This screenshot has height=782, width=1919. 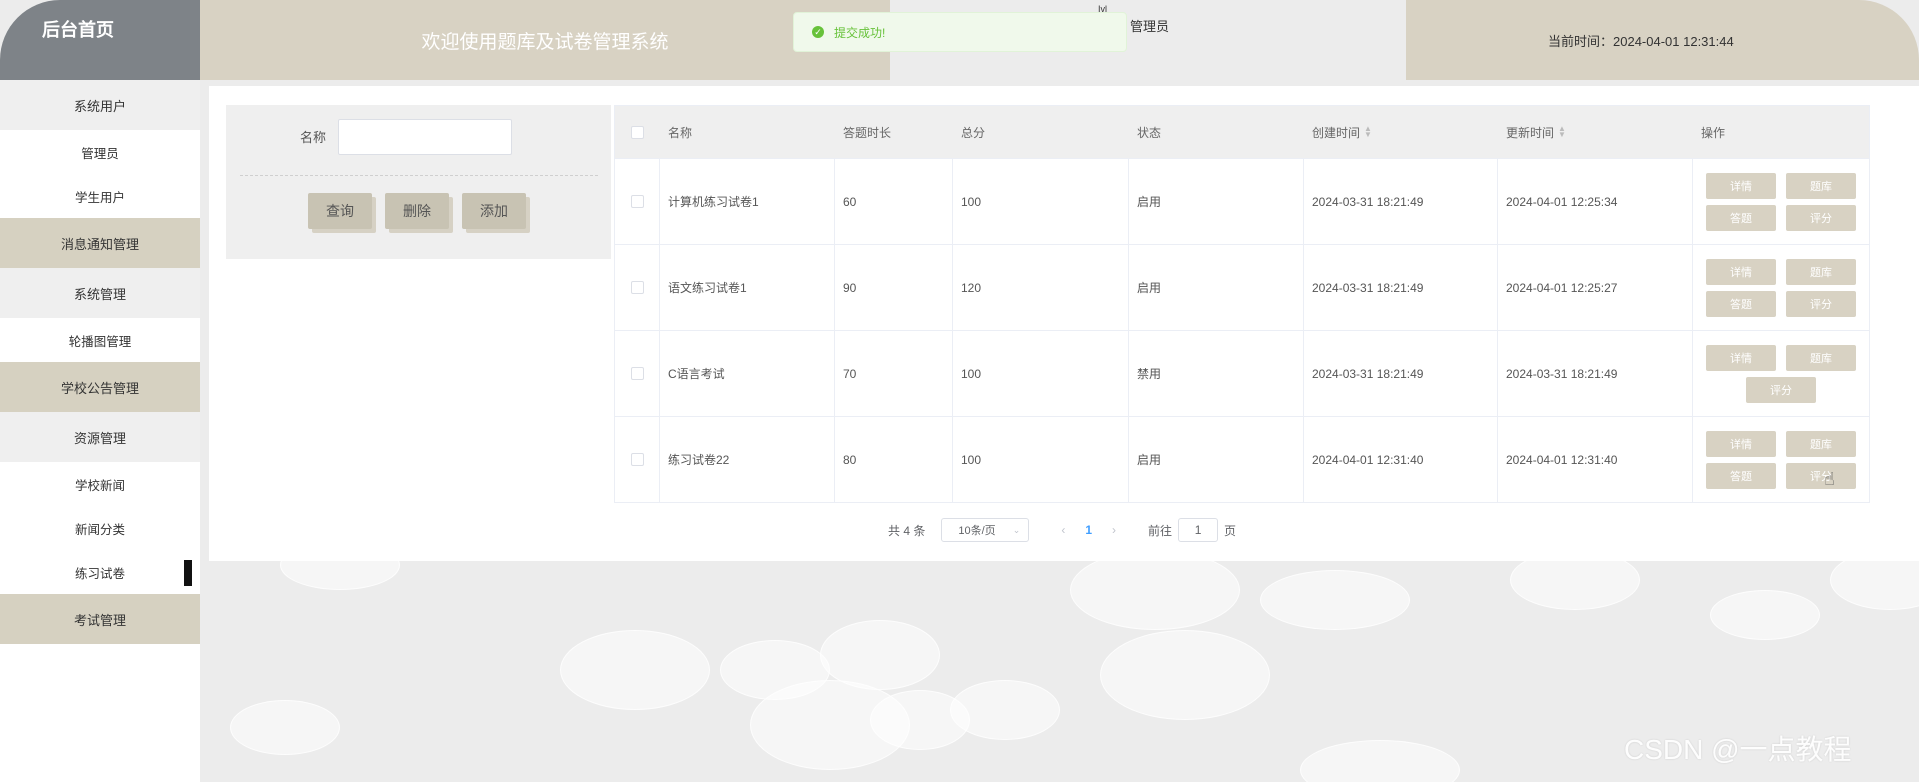 I want to click on next-page-icon: ›, so click(x=1114, y=530).